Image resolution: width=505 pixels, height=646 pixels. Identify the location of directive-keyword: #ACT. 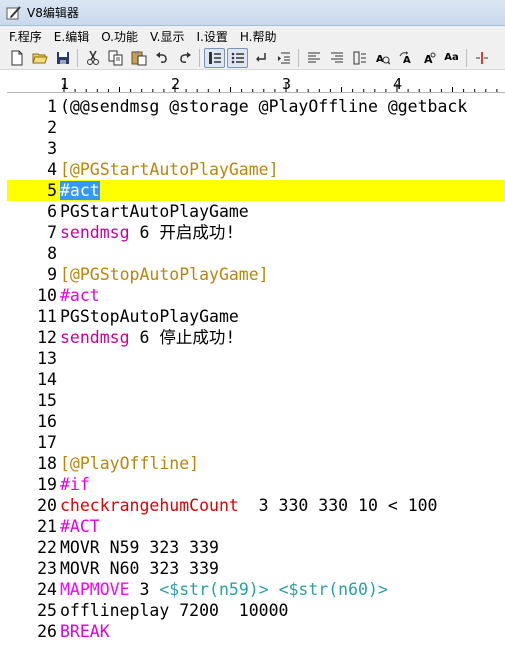
(80, 526).